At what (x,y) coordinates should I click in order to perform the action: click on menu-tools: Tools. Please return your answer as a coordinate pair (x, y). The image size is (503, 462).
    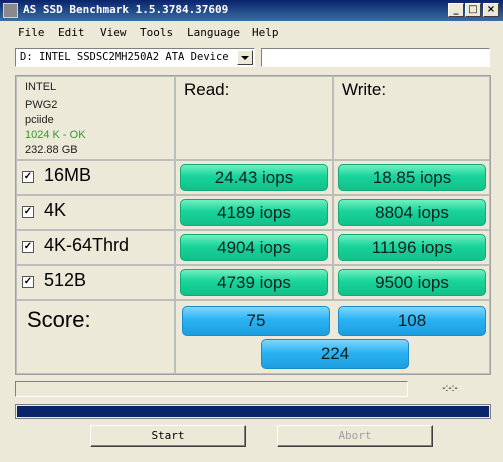
    Looking at the image, I should click on (156, 32).